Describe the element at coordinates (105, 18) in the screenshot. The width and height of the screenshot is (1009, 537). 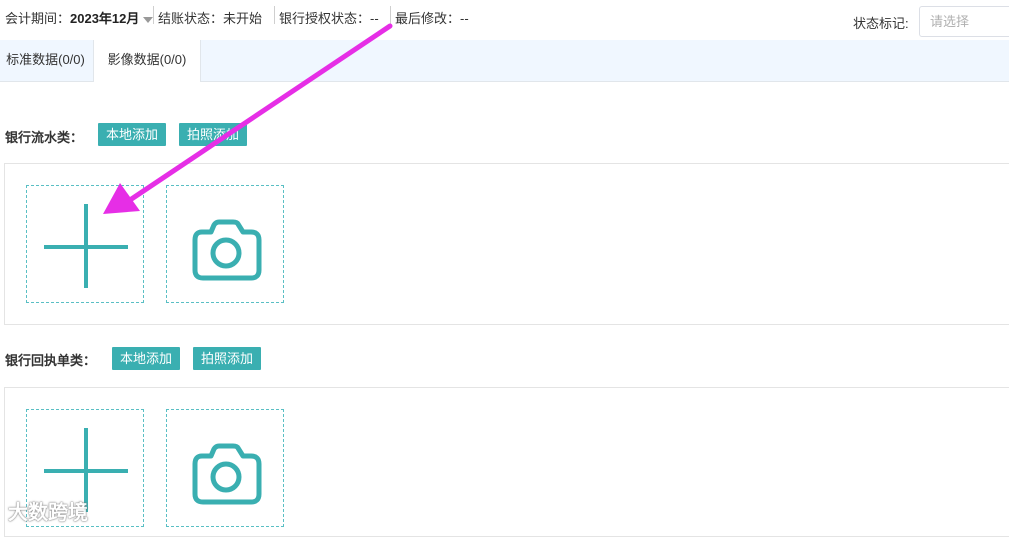
I see `period-value: 2023年12月` at that location.